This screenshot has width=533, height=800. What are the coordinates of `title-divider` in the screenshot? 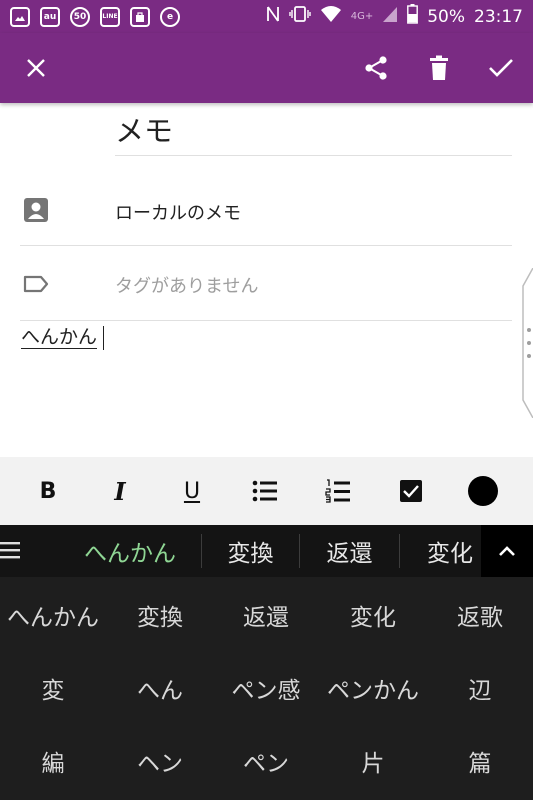 It's located at (313, 155).